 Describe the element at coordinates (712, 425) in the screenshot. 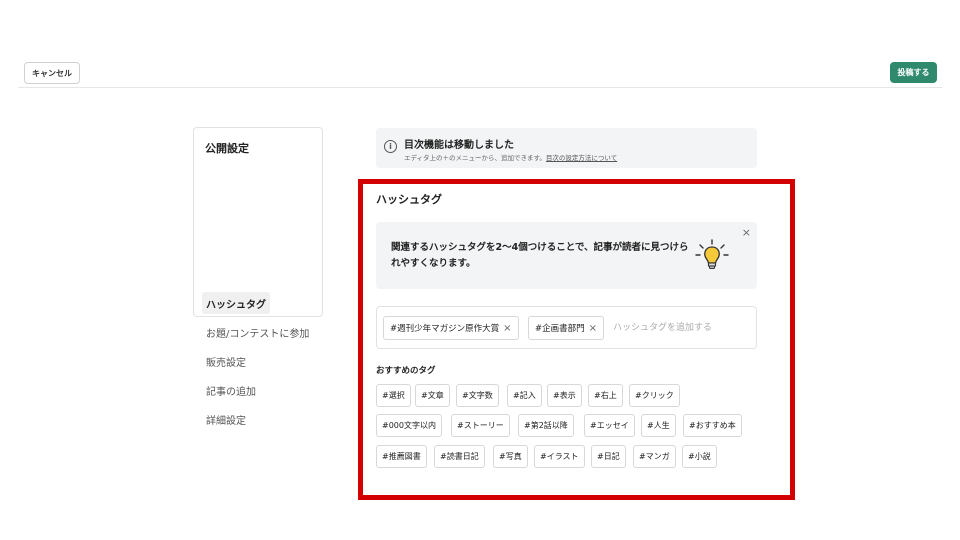

I see `recommended-tag: #おすすめ本` at that location.